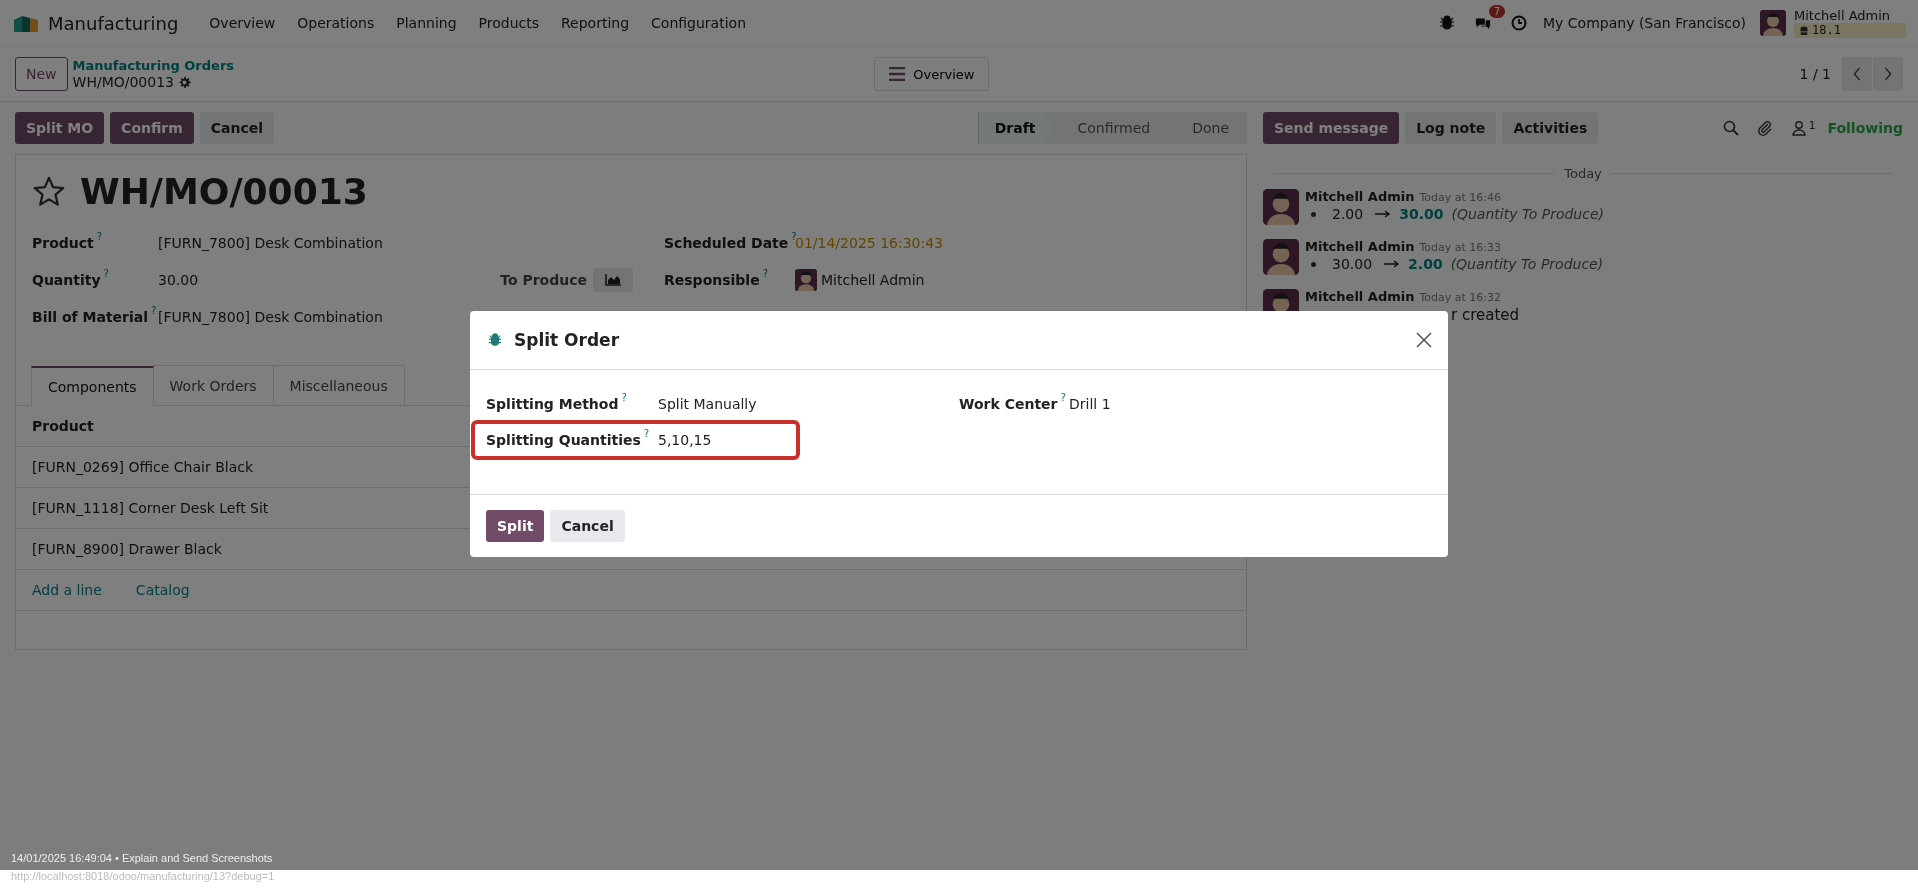  I want to click on record-title: WH/MO/00013, so click(224, 191).